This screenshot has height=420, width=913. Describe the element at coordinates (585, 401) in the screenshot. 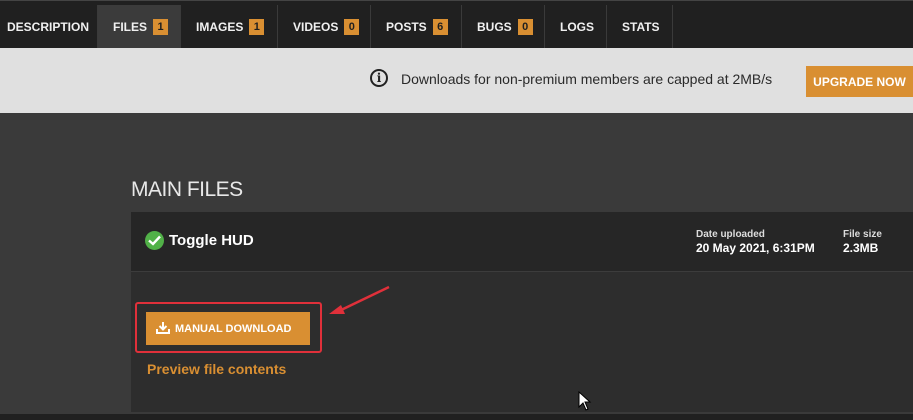

I see `mouse-cursor-icon` at that location.